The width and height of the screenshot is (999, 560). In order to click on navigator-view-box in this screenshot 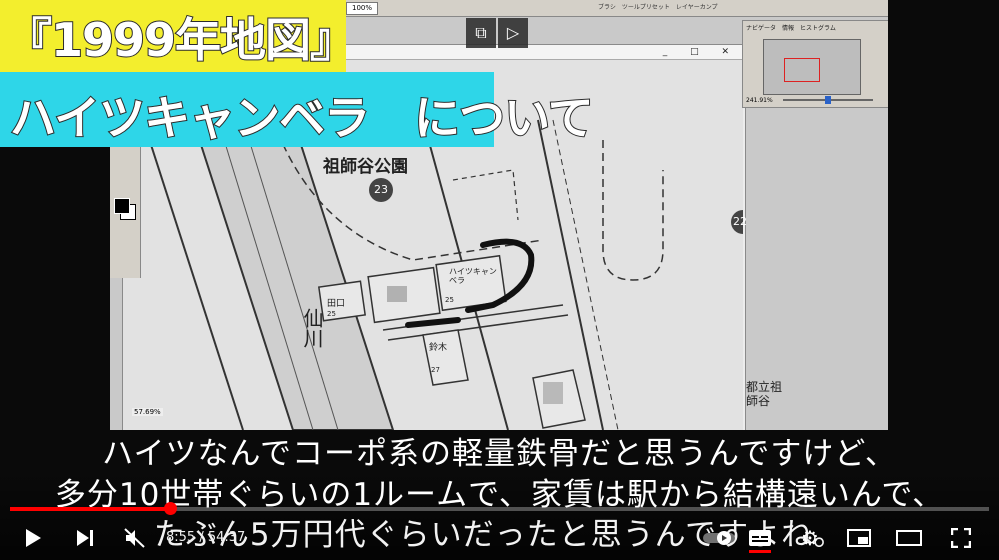, I will do `click(802, 70)`.